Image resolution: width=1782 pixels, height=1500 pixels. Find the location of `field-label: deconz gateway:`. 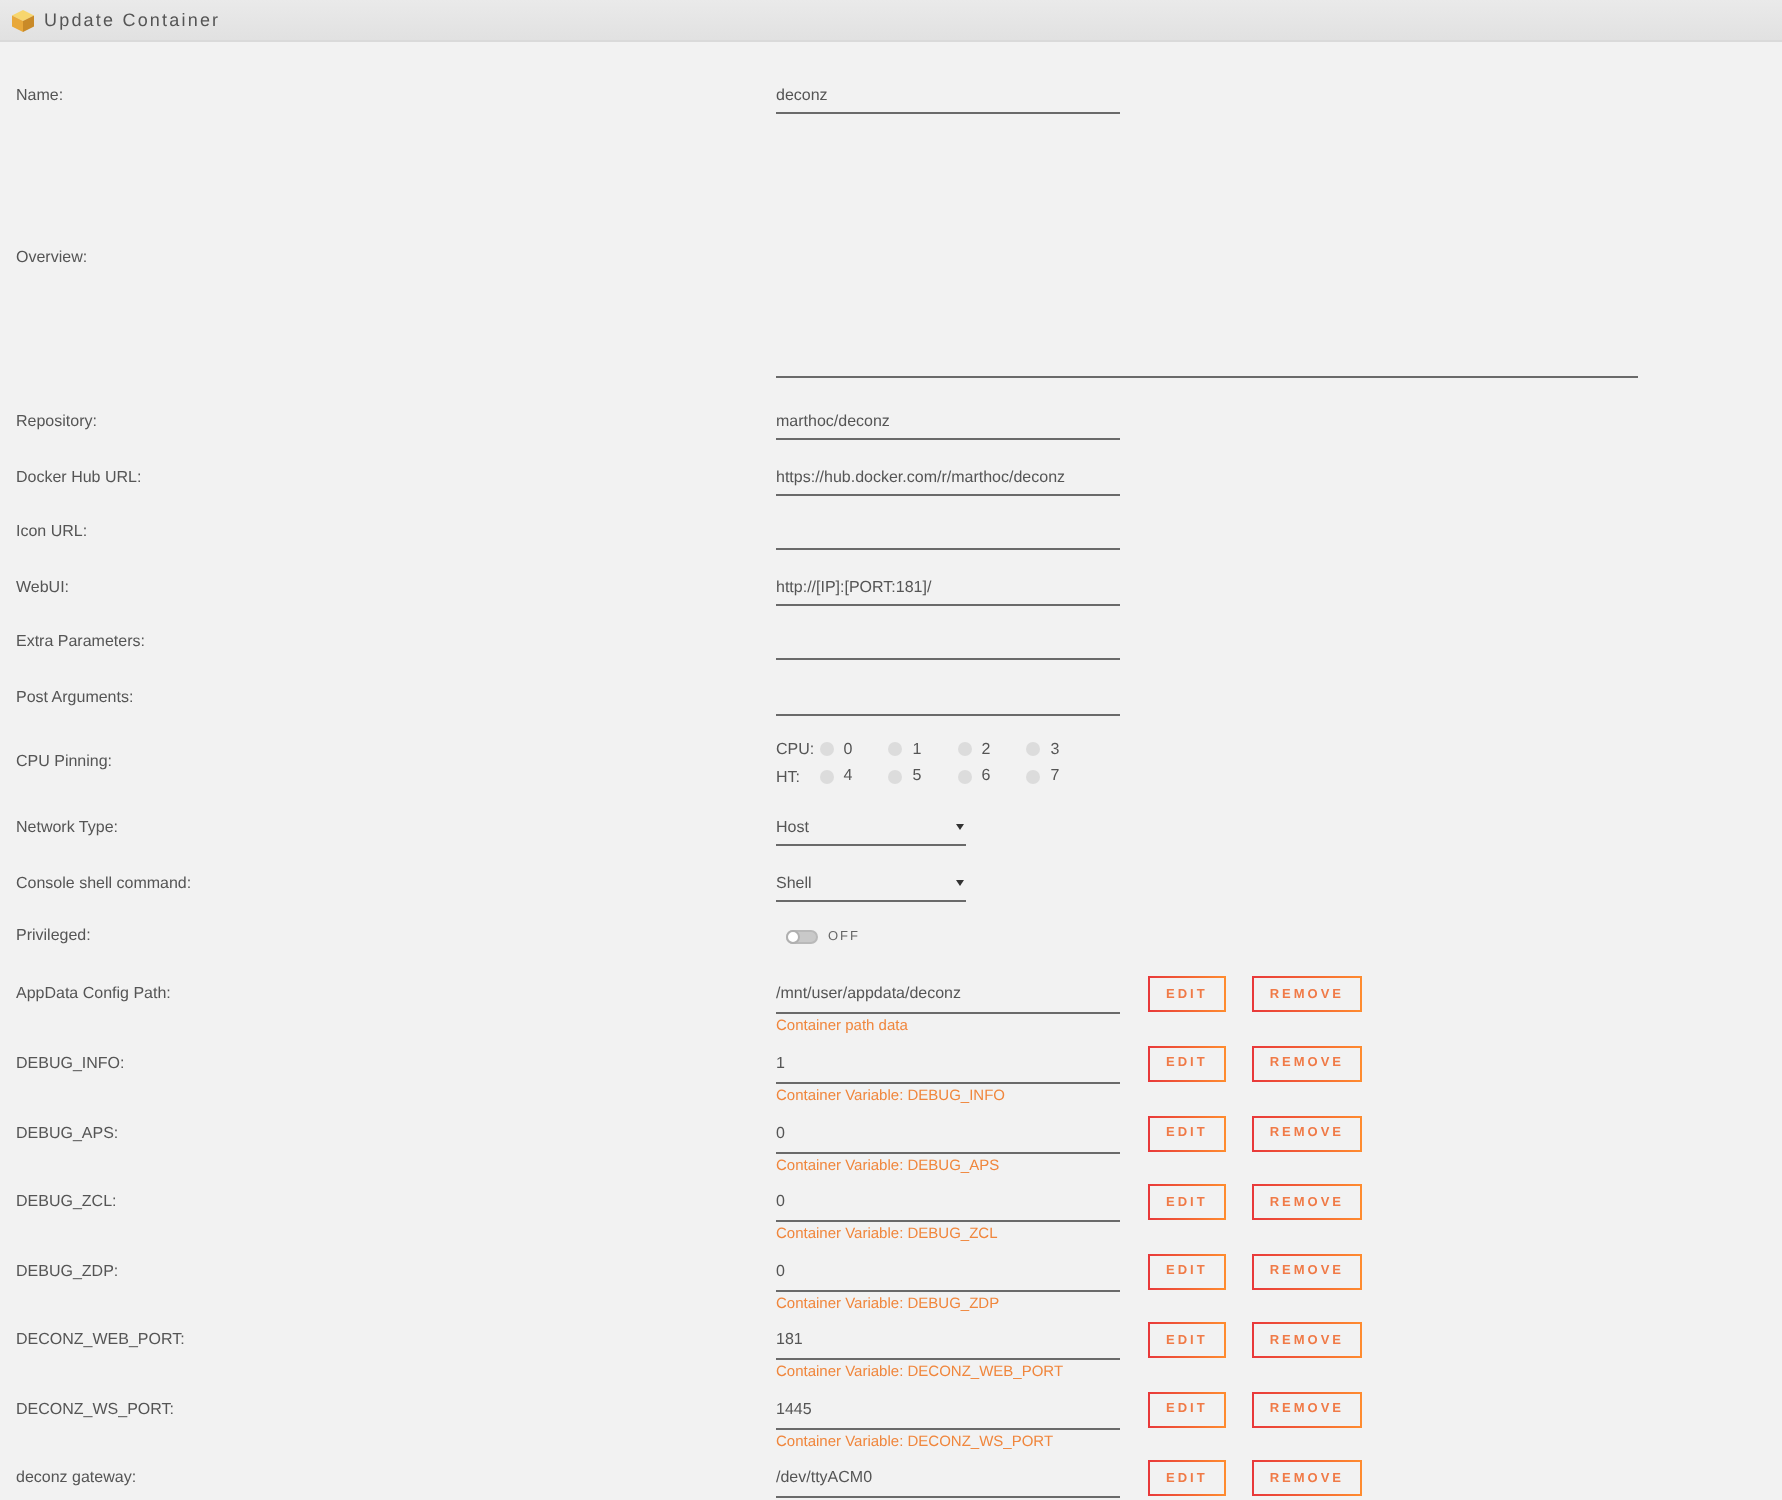

field-label: deconz gateway: is located at coordinates (76, 1478).